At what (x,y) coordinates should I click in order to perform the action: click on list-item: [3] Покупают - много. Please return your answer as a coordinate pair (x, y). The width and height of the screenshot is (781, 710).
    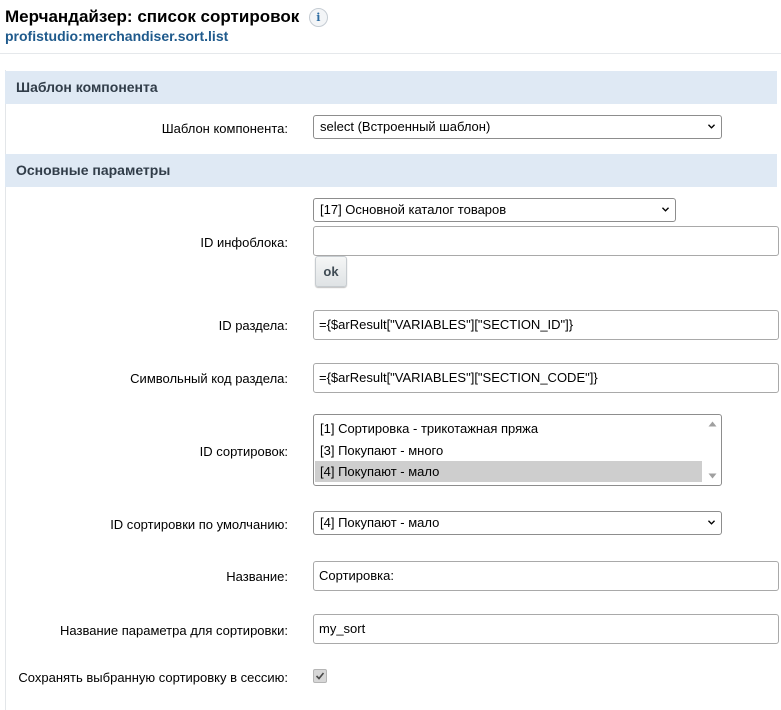
    Looking at the image, I should click on (508, 450).